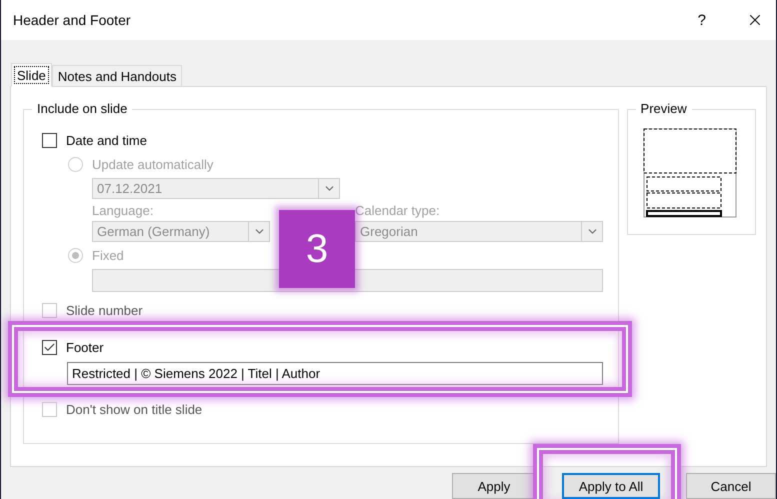  What do you see at coordinates (335, 373) in the screenshot?
I see `input-field: Restricted | © Siemens 2022 | Titel | Author` at bounding box center [335, 373].